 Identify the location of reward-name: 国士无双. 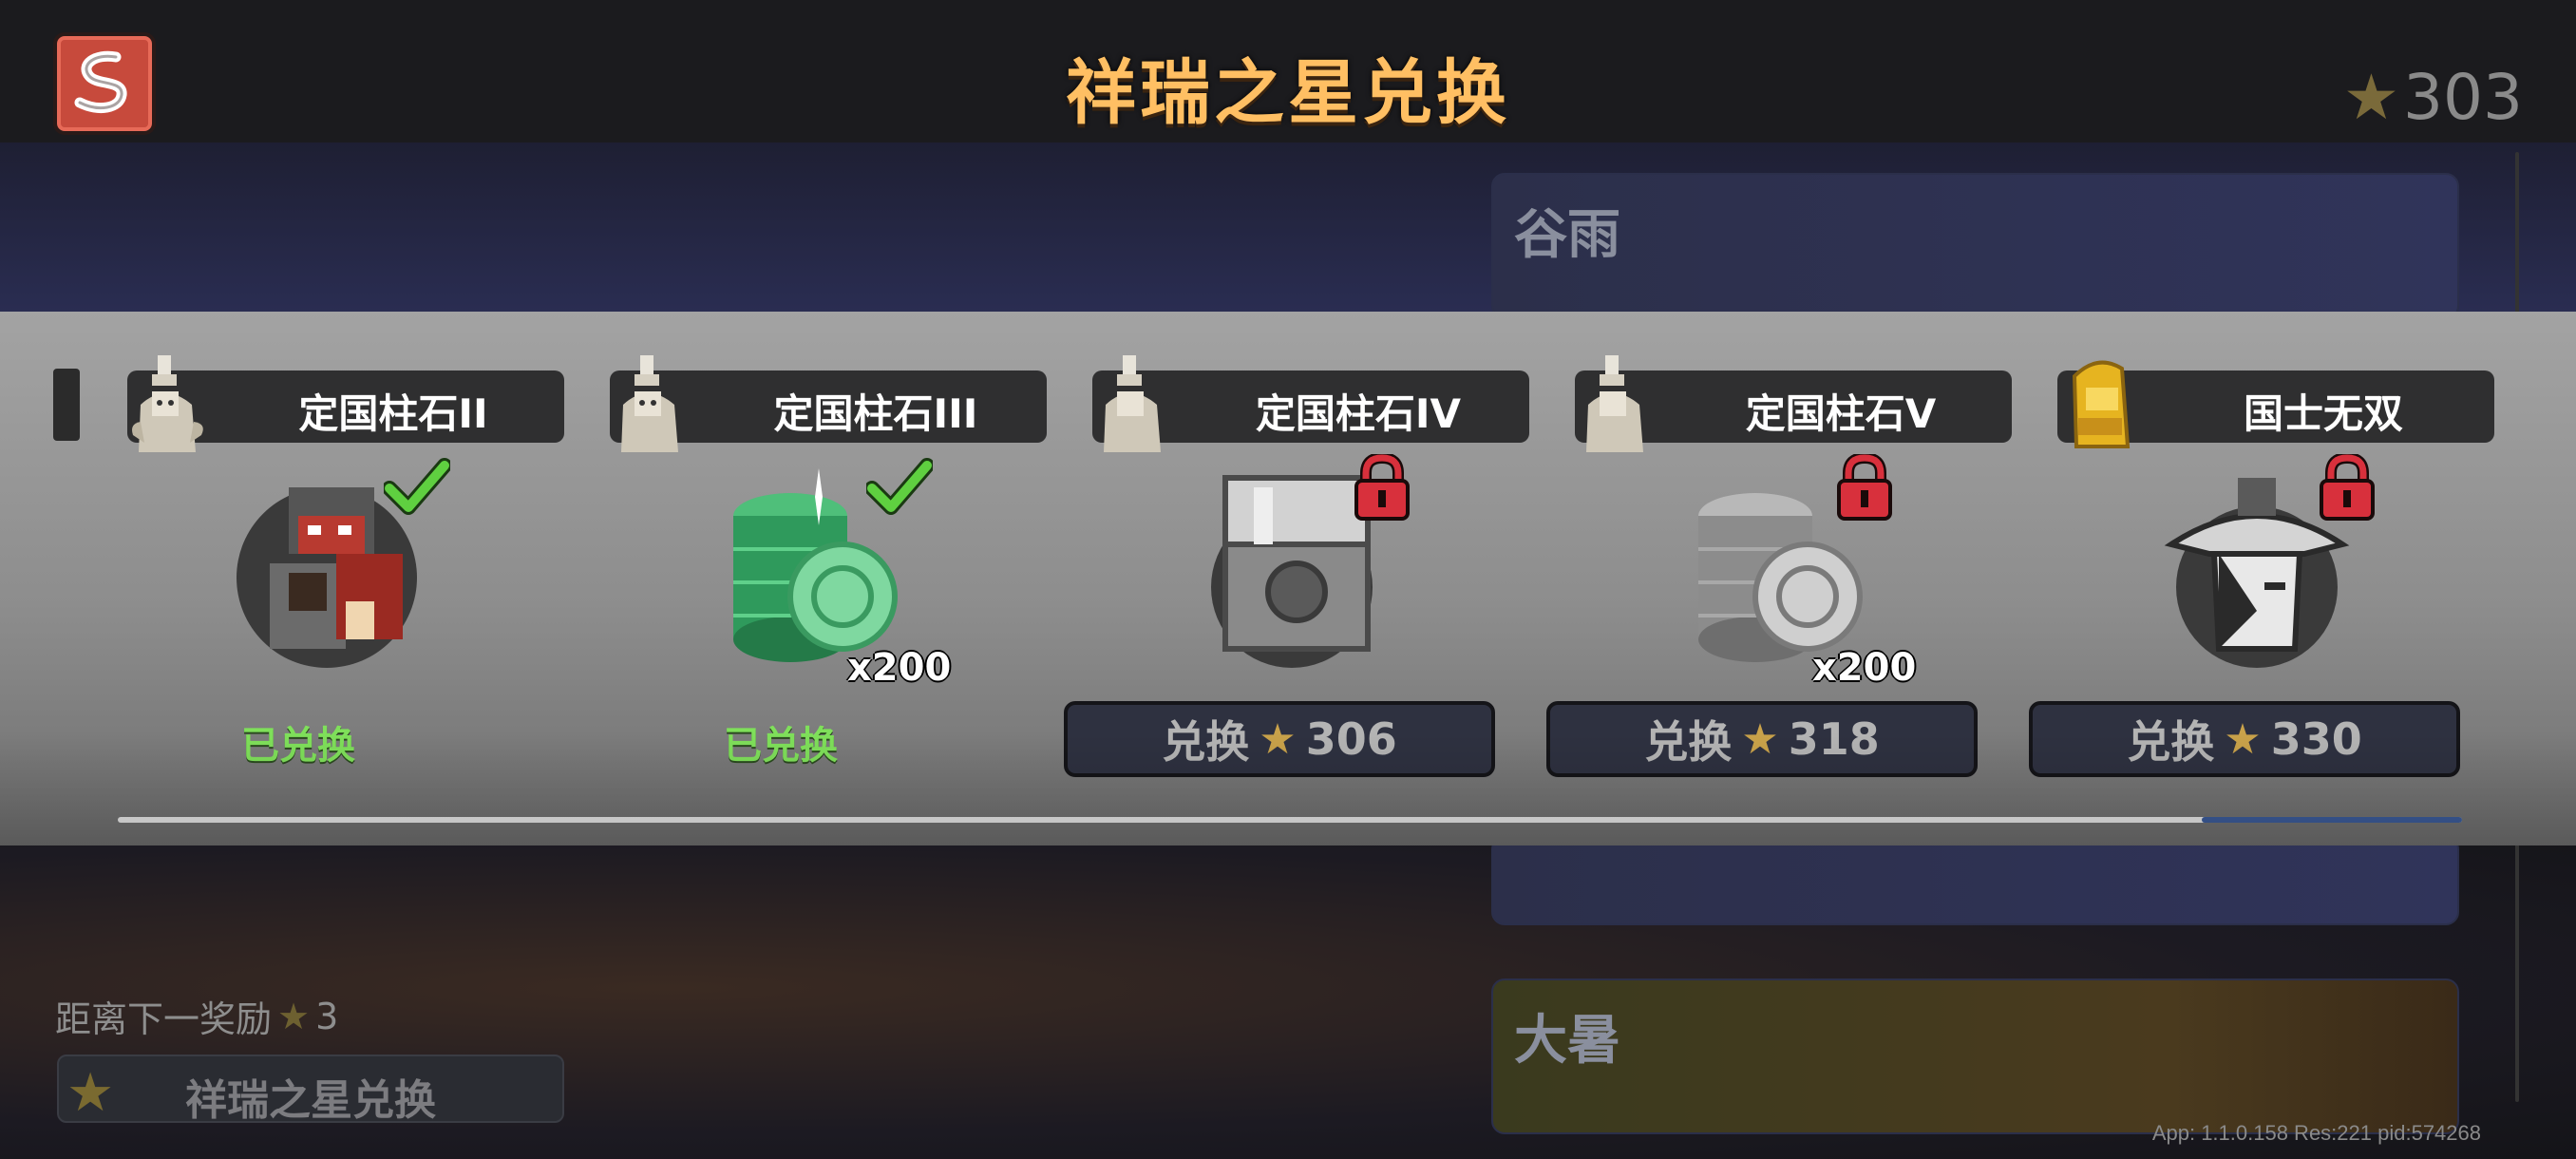
(2323, 413).